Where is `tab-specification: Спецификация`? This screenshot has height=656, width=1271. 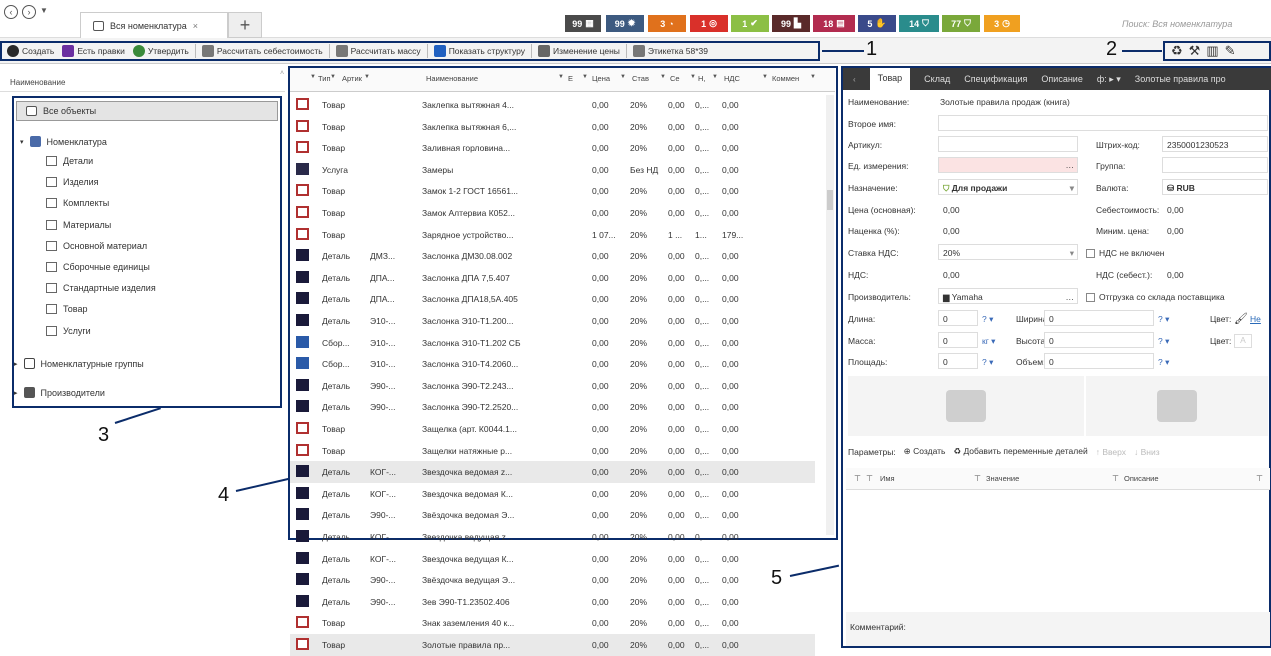
tab-specification: Спецификация is located at coordinates (995, 79).